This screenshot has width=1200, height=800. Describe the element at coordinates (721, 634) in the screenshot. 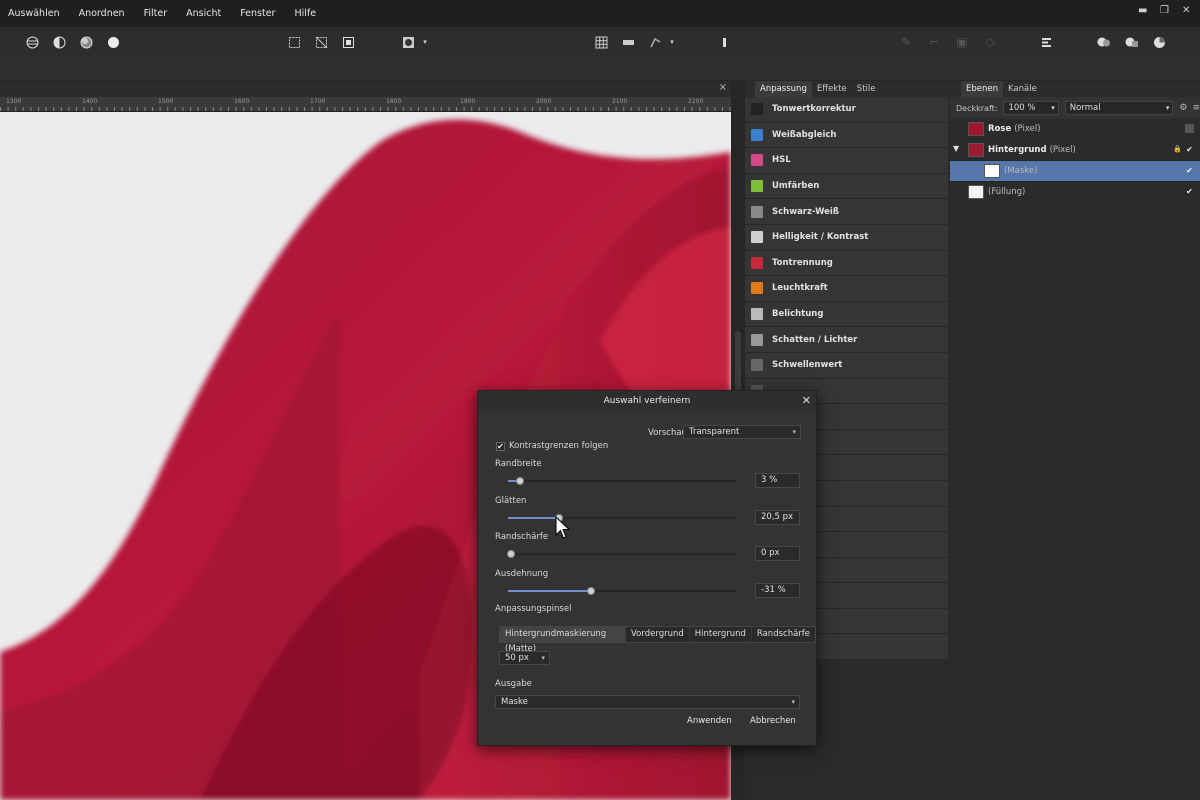

I see `brush-mode-background: Hintergrund` at that location.